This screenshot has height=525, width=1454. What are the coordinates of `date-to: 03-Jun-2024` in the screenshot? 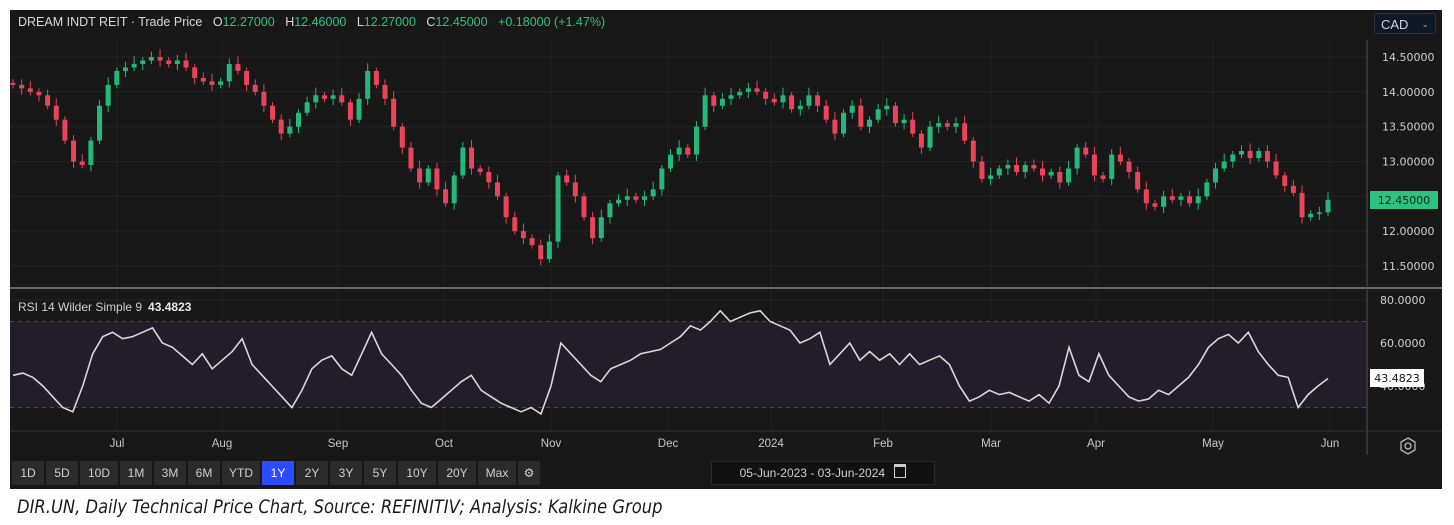 It's located at (851, 473).